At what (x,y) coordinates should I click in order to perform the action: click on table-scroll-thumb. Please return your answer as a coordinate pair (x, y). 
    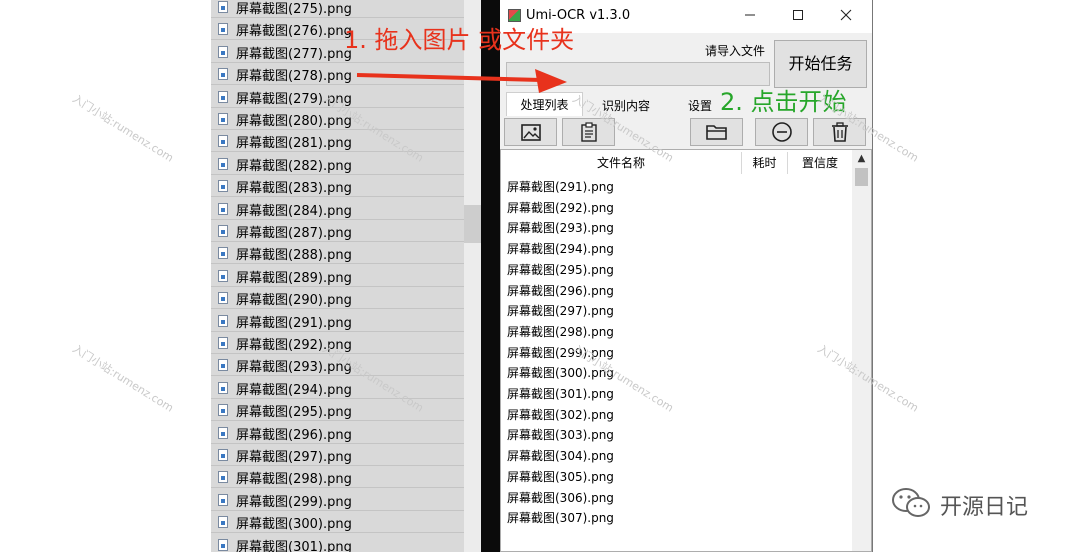
    Looking at the image, I should click on (861, 177).